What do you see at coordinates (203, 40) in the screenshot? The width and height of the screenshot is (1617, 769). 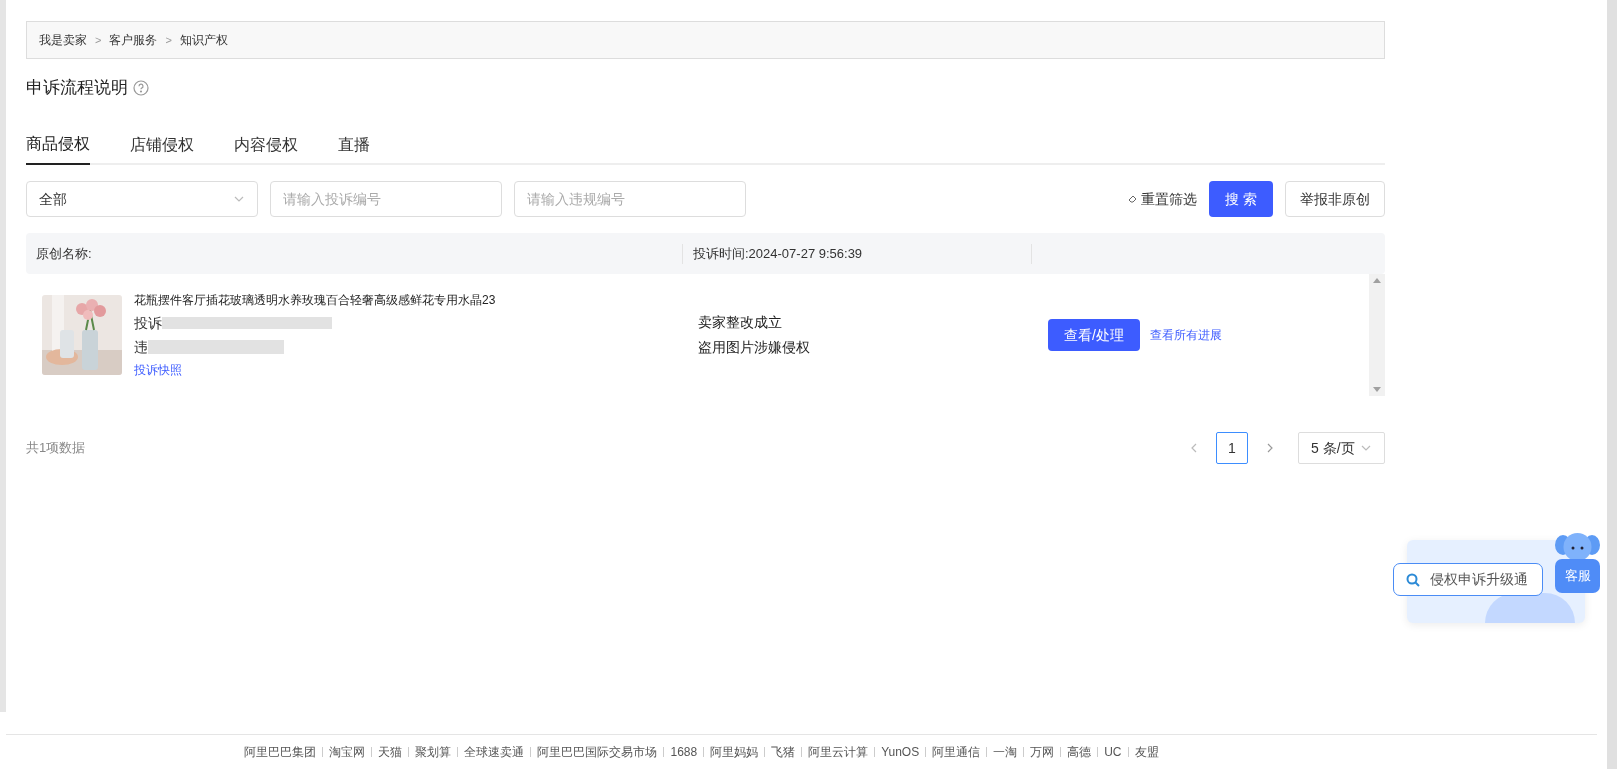 I see `breadcrumb-link: 知识产权` at bounding box center [203, 40].